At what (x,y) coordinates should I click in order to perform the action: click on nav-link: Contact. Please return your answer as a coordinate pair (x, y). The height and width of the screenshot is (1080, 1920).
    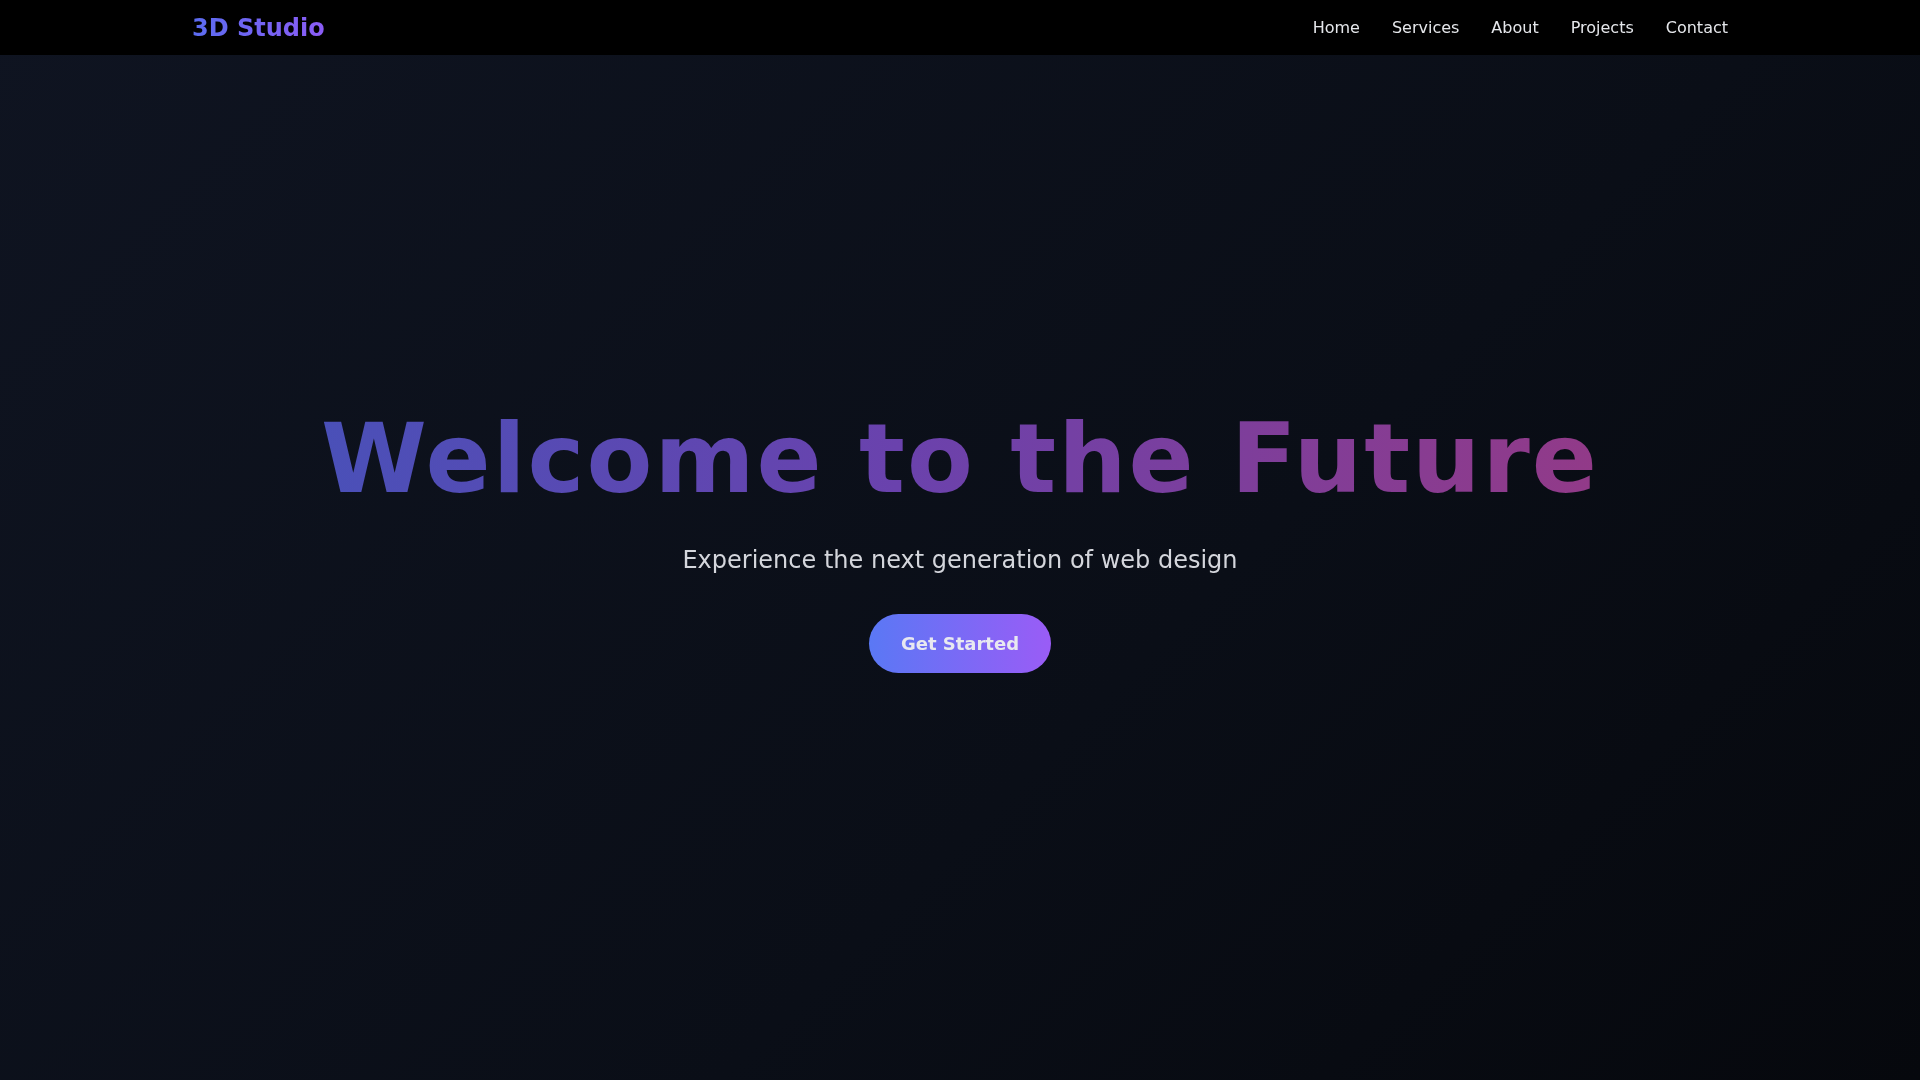
    Looking at the image, I should click on (1696, 27).